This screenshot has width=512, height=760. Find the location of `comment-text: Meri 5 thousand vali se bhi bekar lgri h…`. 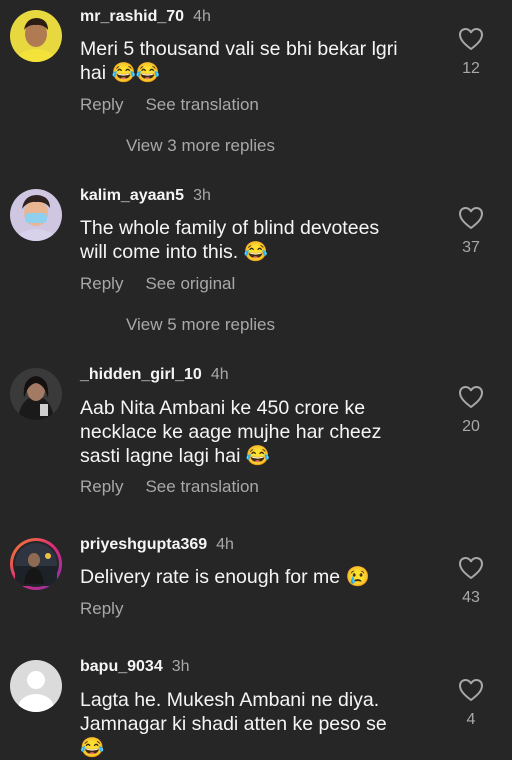

comment-text: Meri 5 thousand vali se bhi bekar lgri h… is located at coordinates (239, 61).